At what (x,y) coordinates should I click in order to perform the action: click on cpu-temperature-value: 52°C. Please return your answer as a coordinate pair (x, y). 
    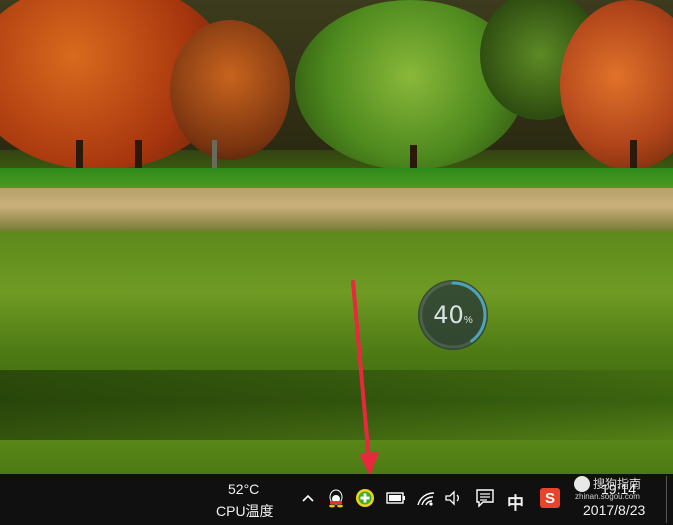
    Looking at the image, I should click on (243, 489).